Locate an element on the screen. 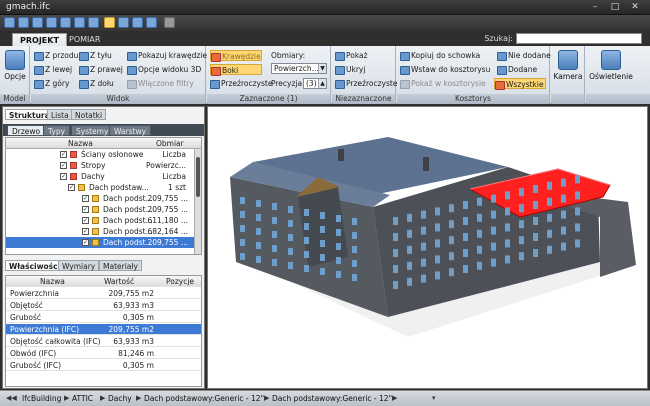  properties-header: Nazwa Wartość Pozycje is located at coordinates (103, 281).